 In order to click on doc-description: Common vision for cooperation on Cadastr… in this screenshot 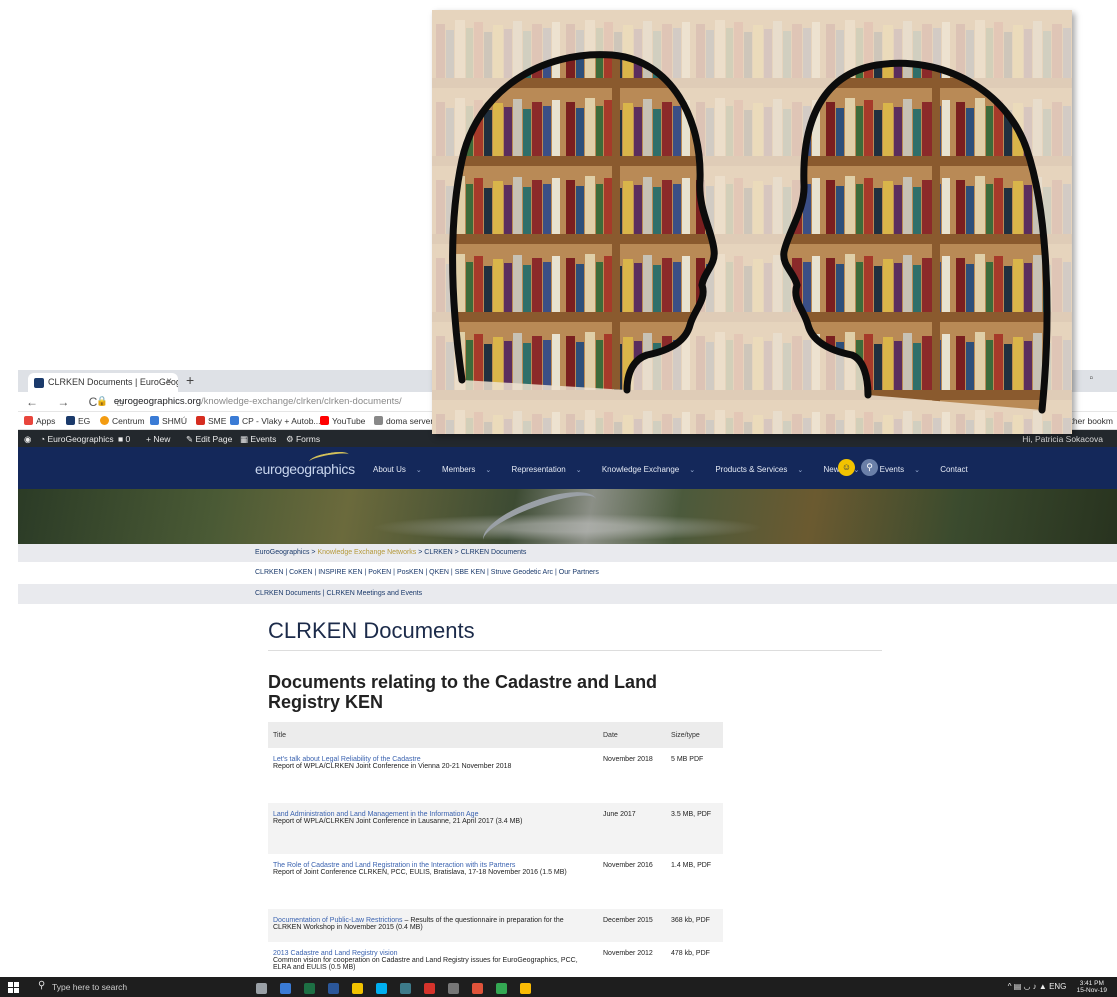, I will do `click(425, 964)`.